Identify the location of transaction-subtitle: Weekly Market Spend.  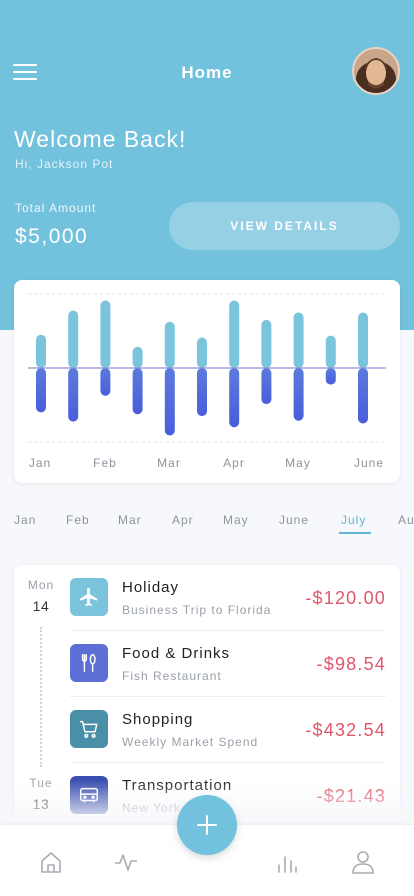
(190, 742).